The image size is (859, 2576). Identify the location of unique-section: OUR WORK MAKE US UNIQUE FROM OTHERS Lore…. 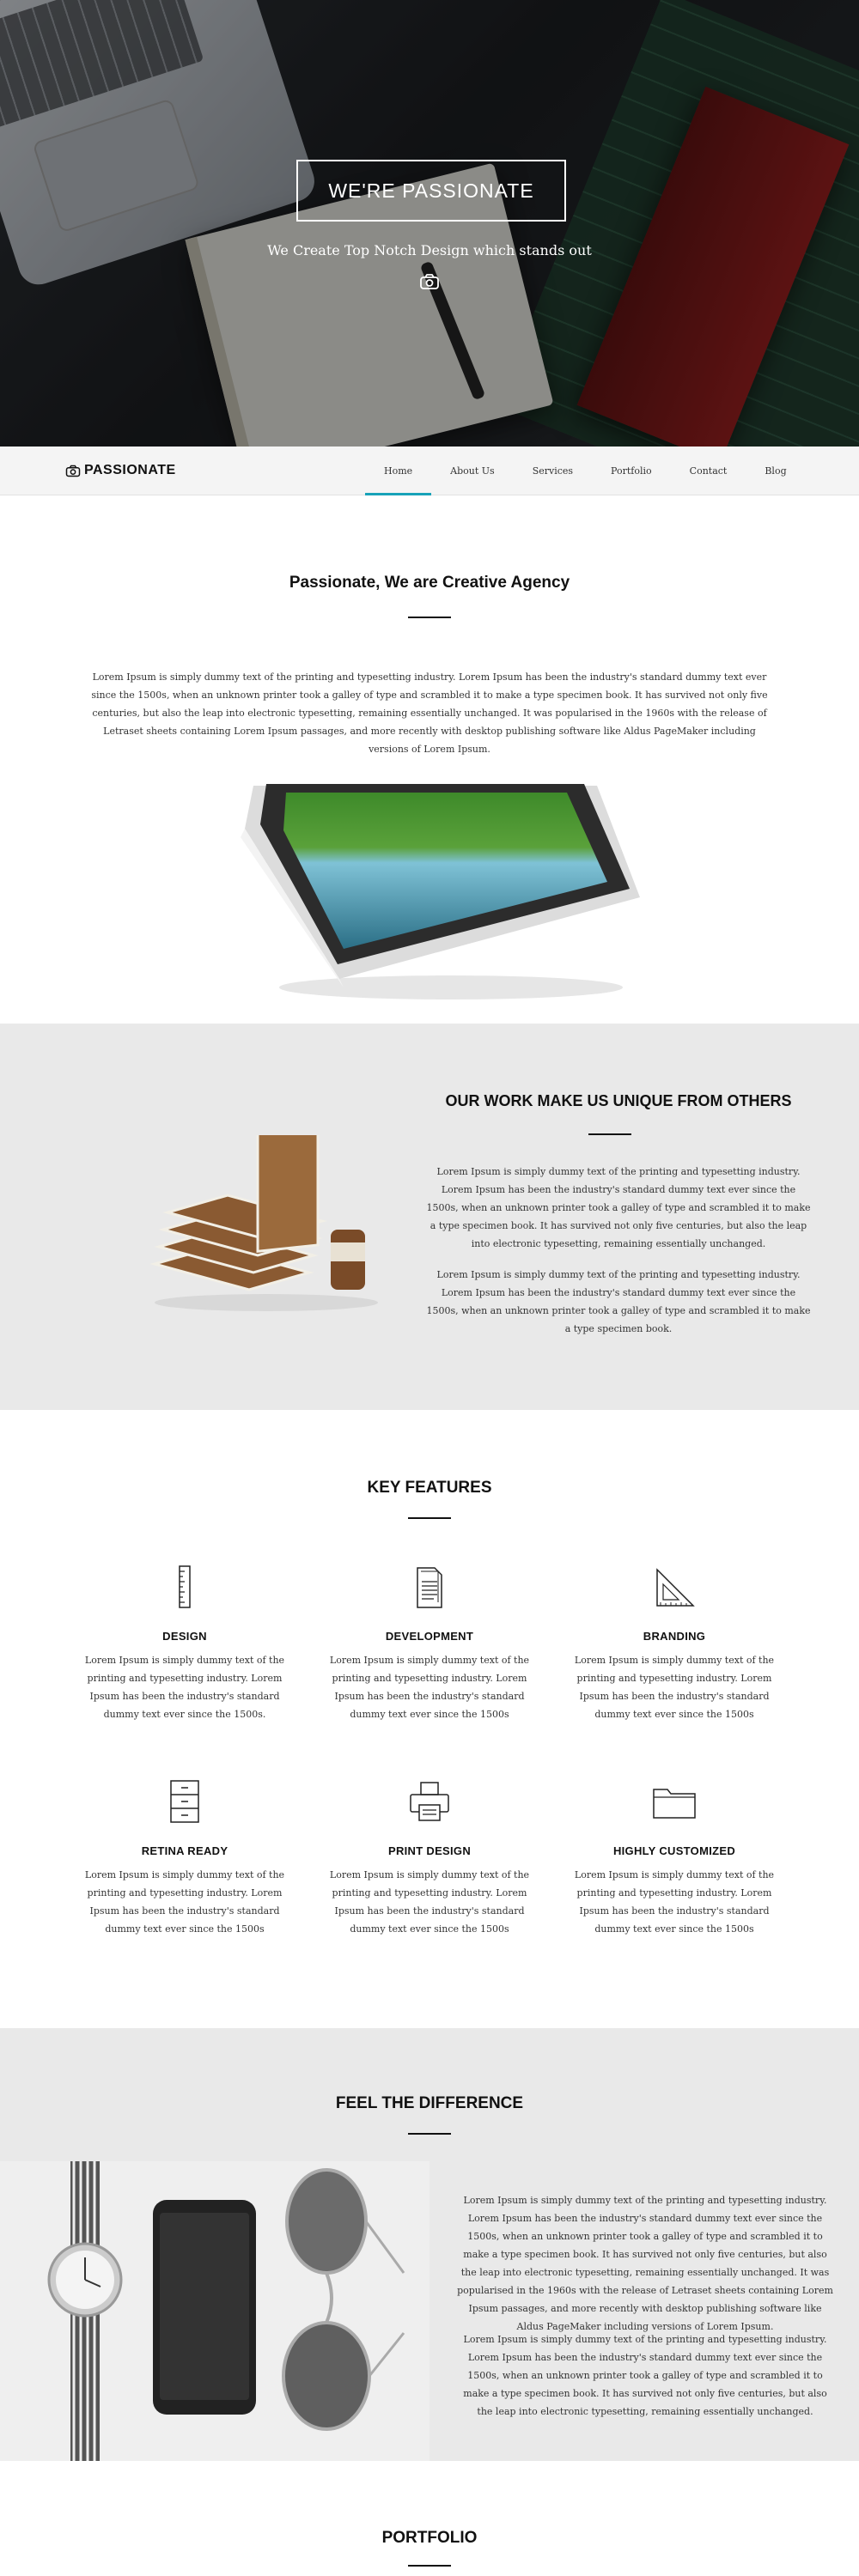
(430, 1217).